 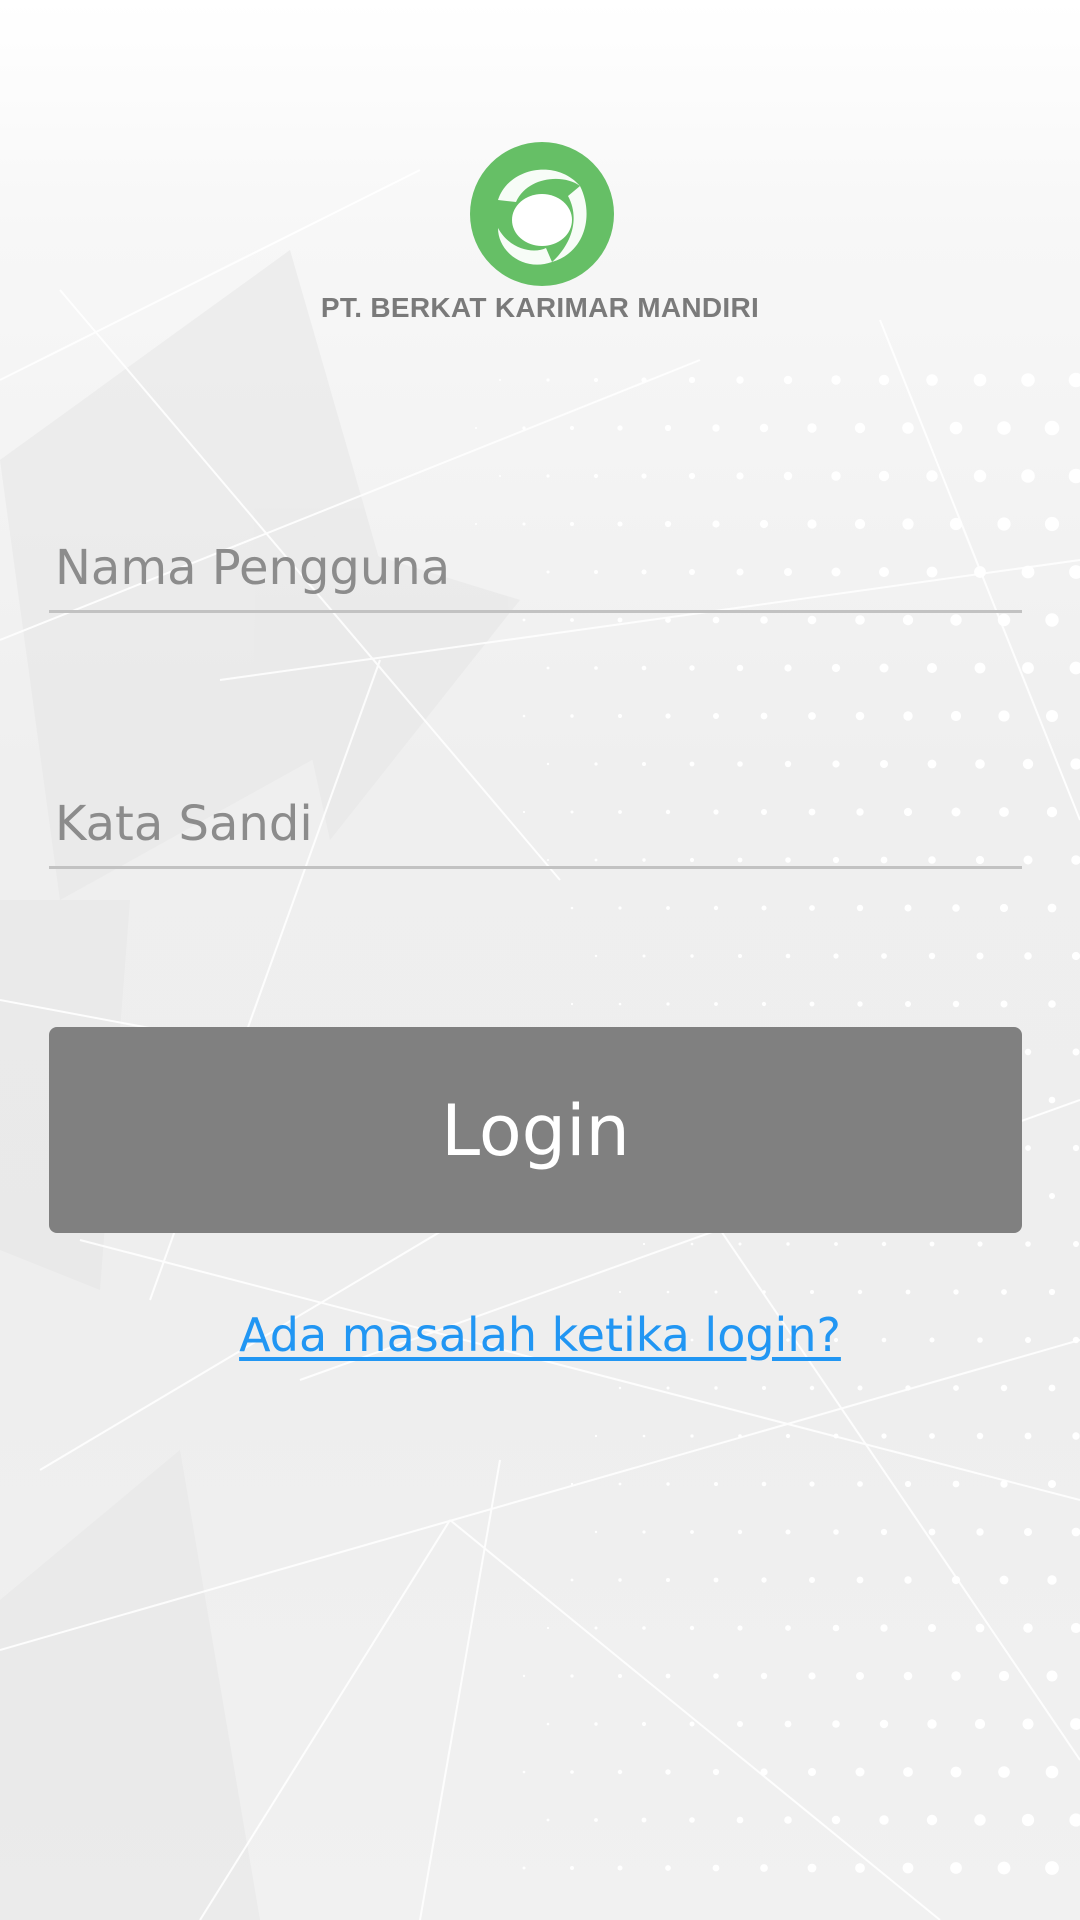 I want to click on company-logo-icon, so click(x=542, y=214).